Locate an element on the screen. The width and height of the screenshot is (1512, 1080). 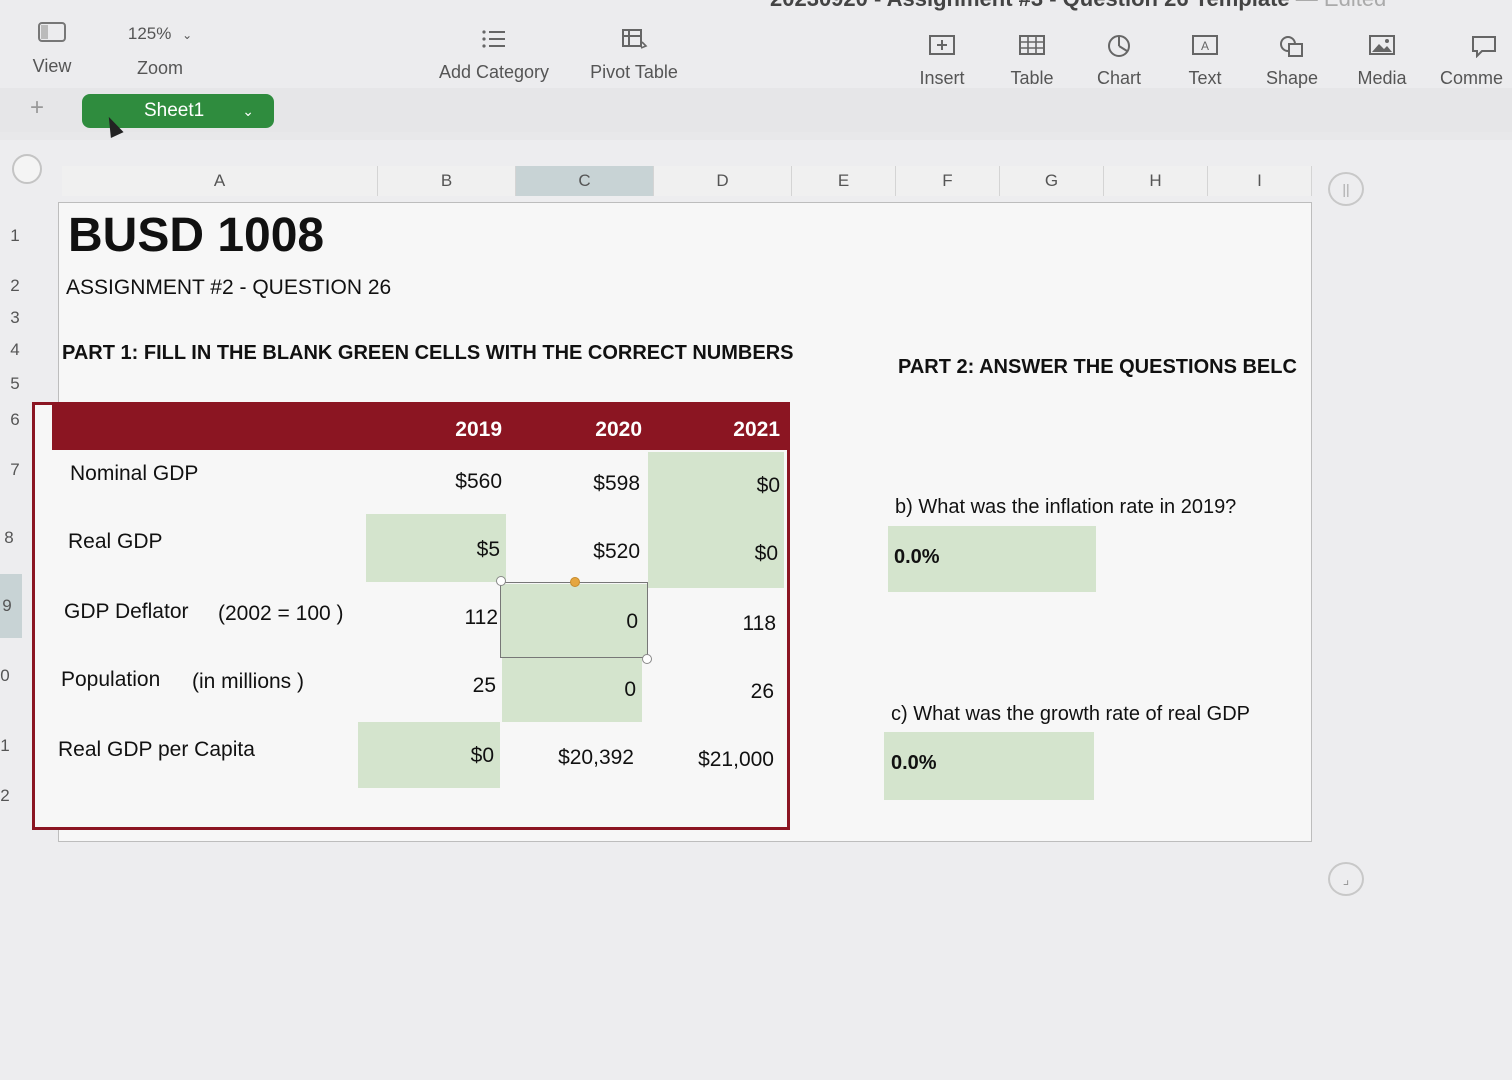
page-title: BUSD 1008 is located at coordinates (196, 235).